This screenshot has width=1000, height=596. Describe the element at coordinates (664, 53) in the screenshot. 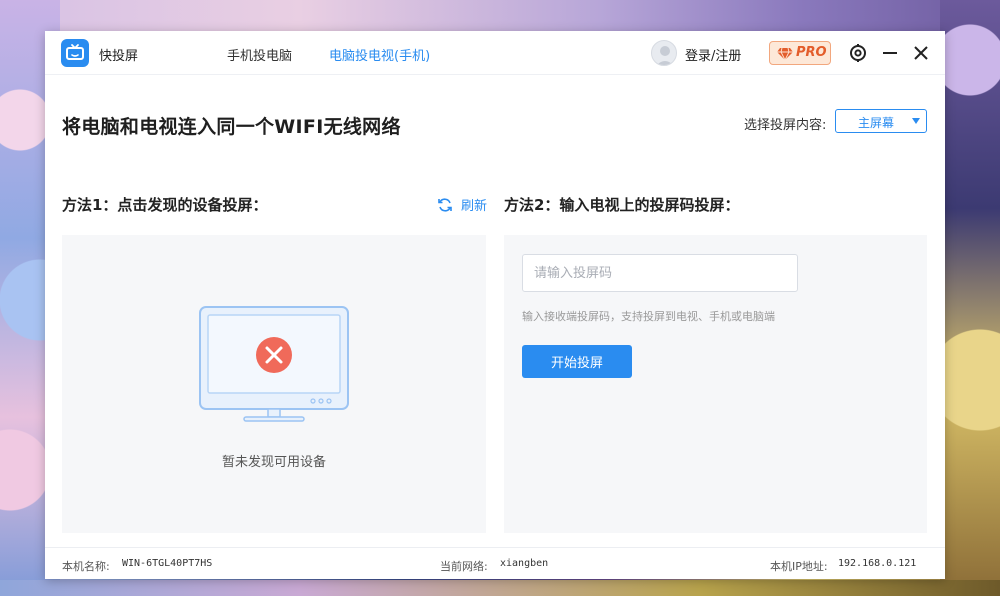

I see `user-avatar-icon` at that location.